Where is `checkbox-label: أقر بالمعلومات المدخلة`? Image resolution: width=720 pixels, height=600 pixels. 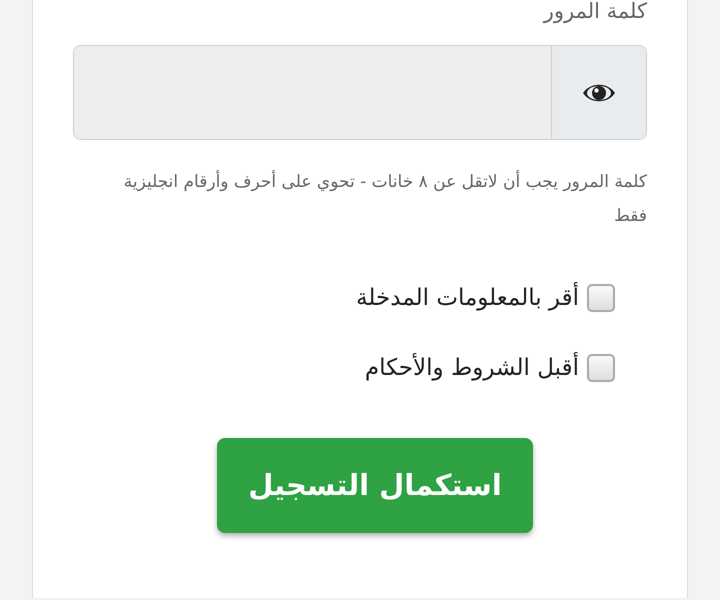 checkbox-label: أقر بالمعلومات المدخلة is located at coordinates (467, 298).